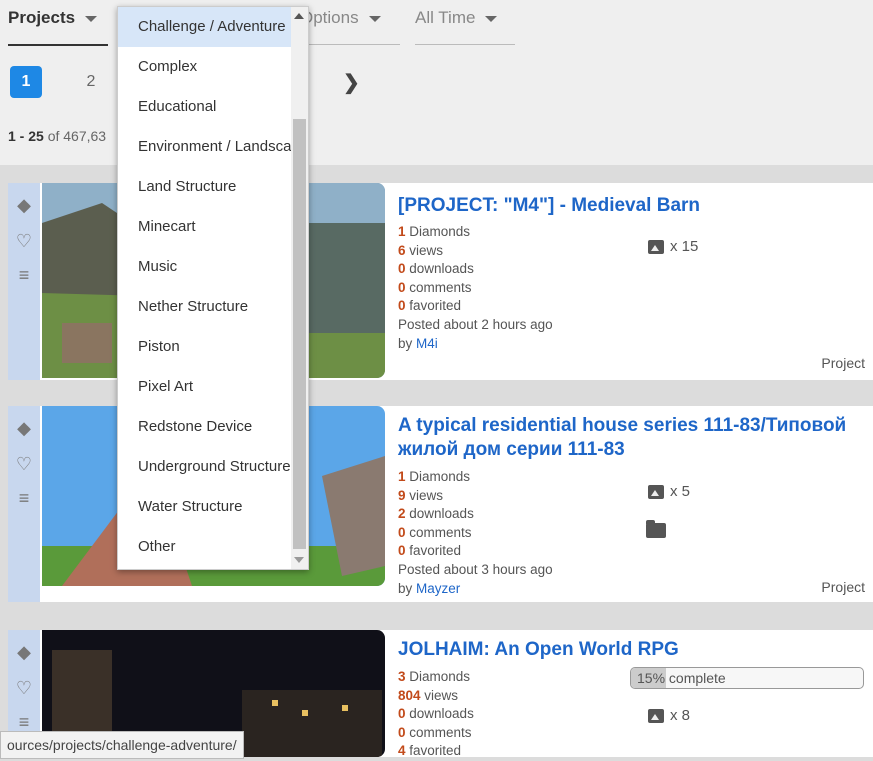  I want to click on category-option-underground-structure: Underground Structure, so click(211, 467).